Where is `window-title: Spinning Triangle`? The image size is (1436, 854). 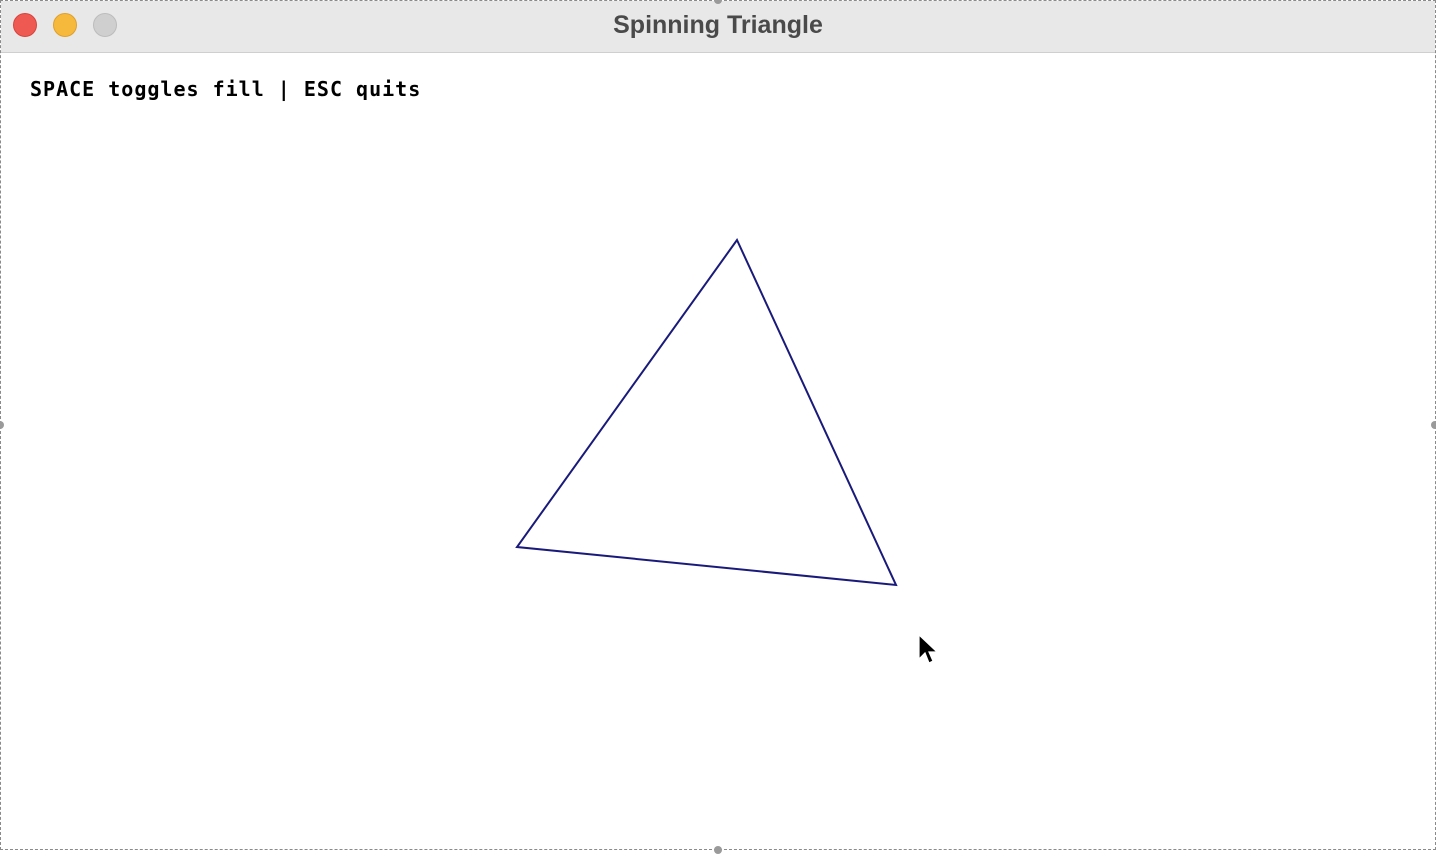
window-title: Spinning Triangle is located at coordinates (718, 25).